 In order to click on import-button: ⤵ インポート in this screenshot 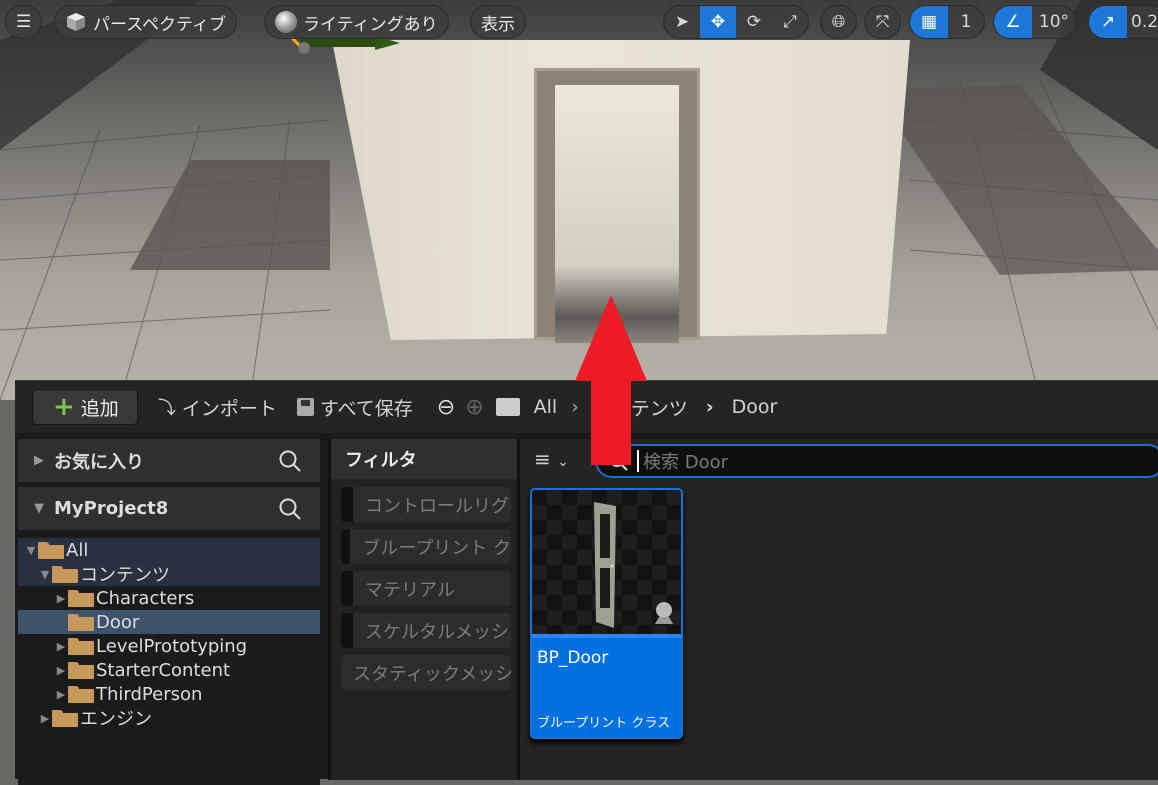, I will do `click(217, 407)`.